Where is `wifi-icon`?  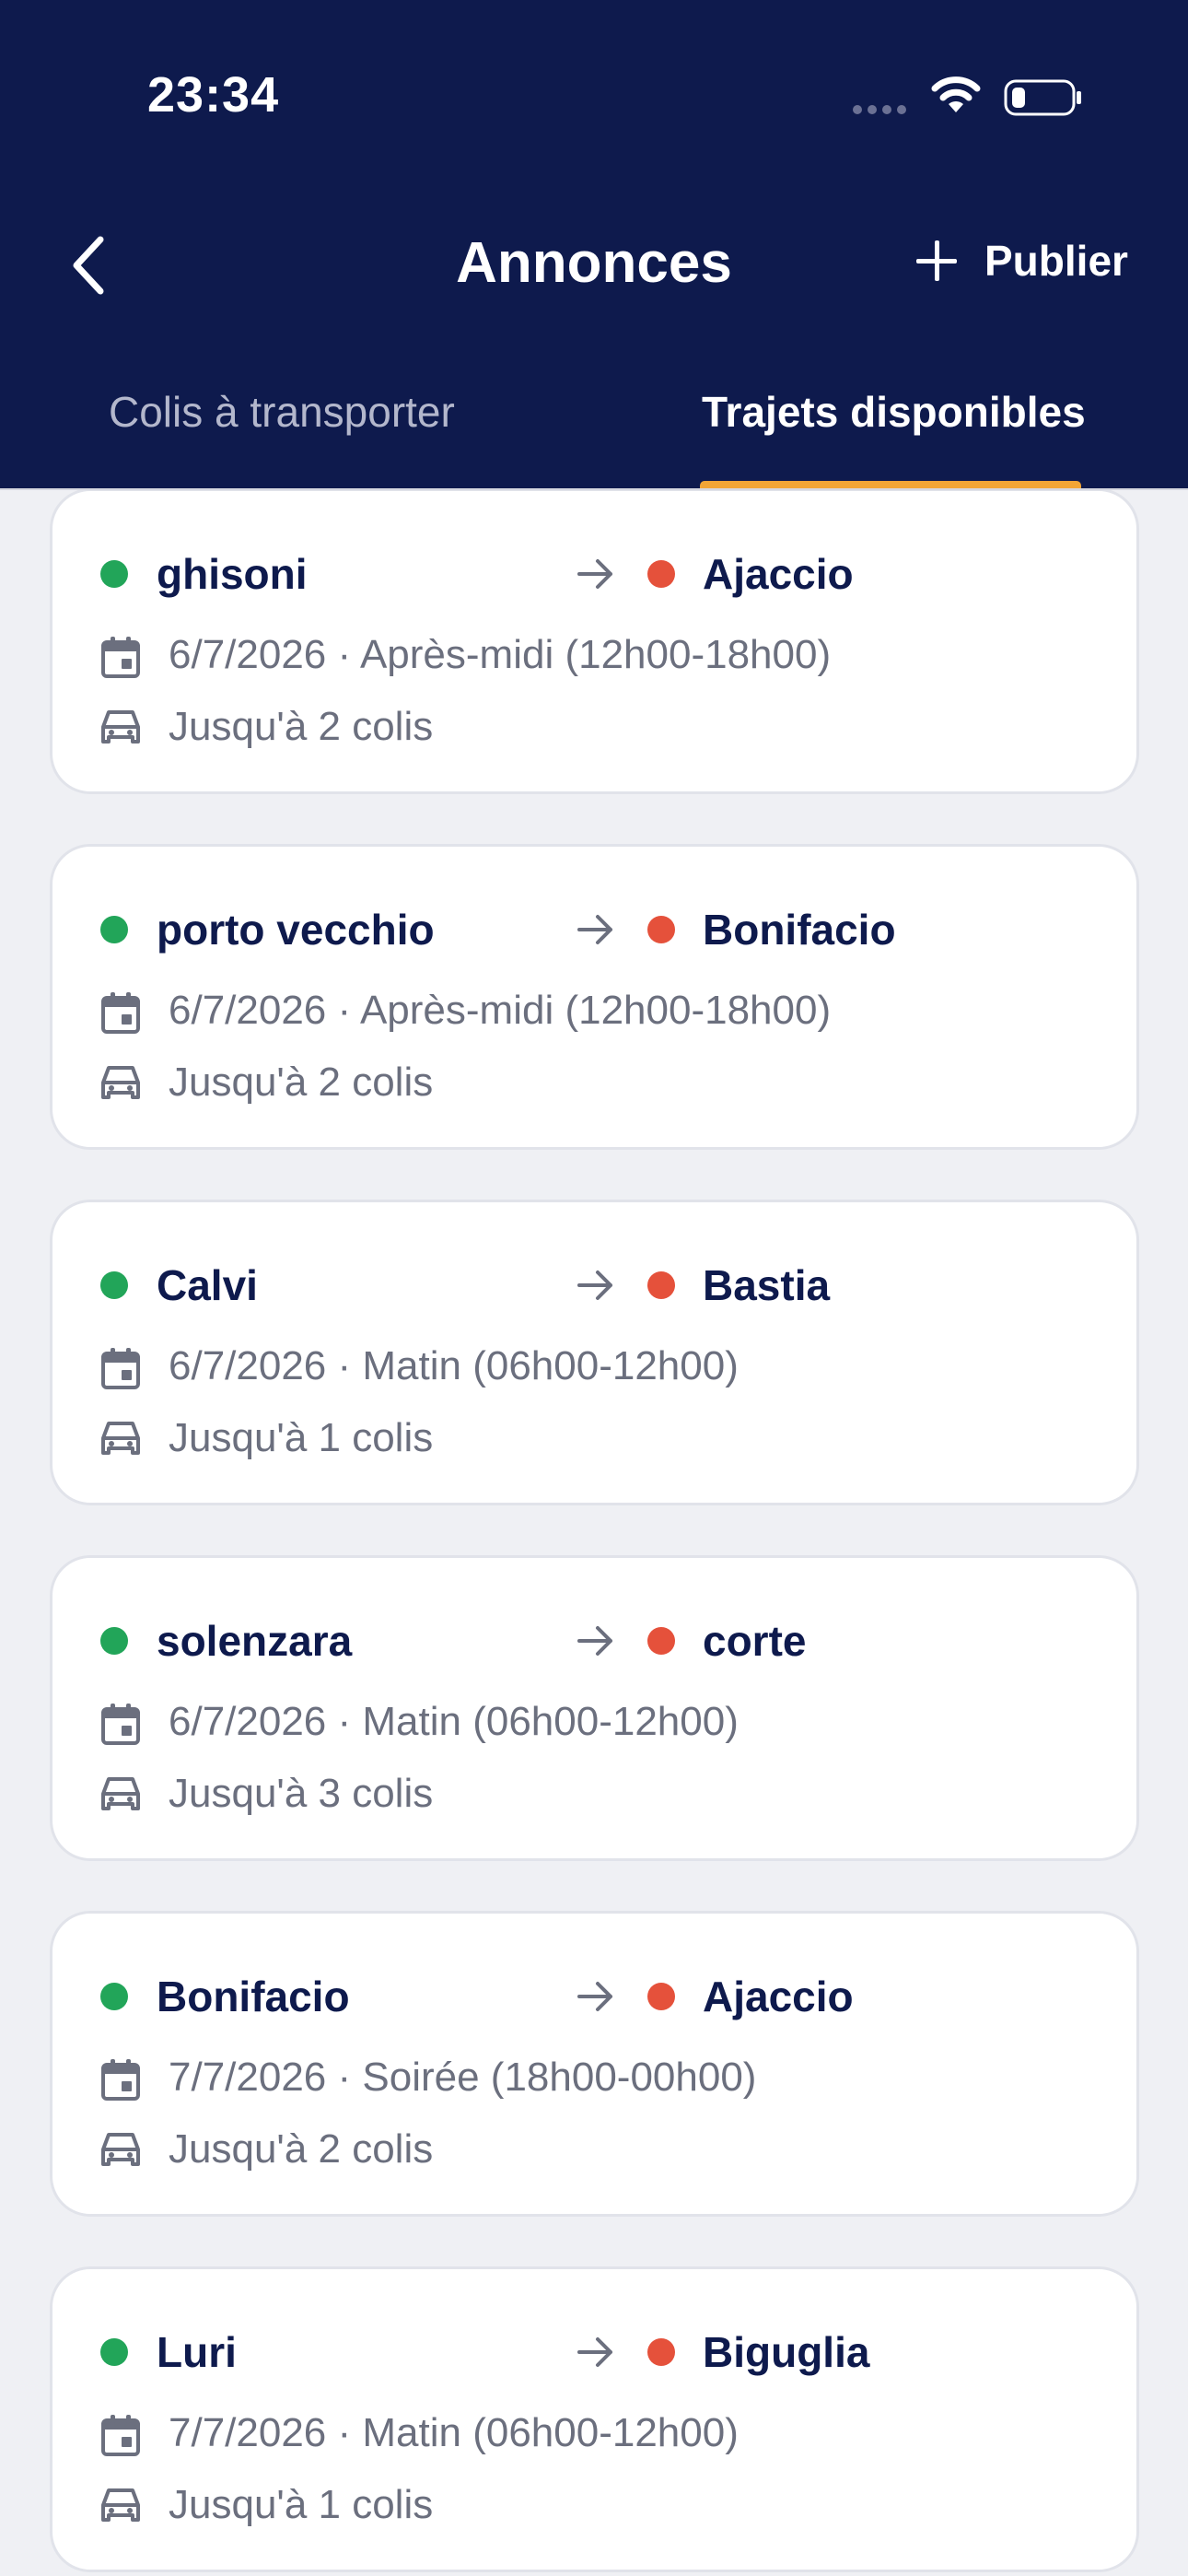
wifi-icon is located at coordinates (956, 94).